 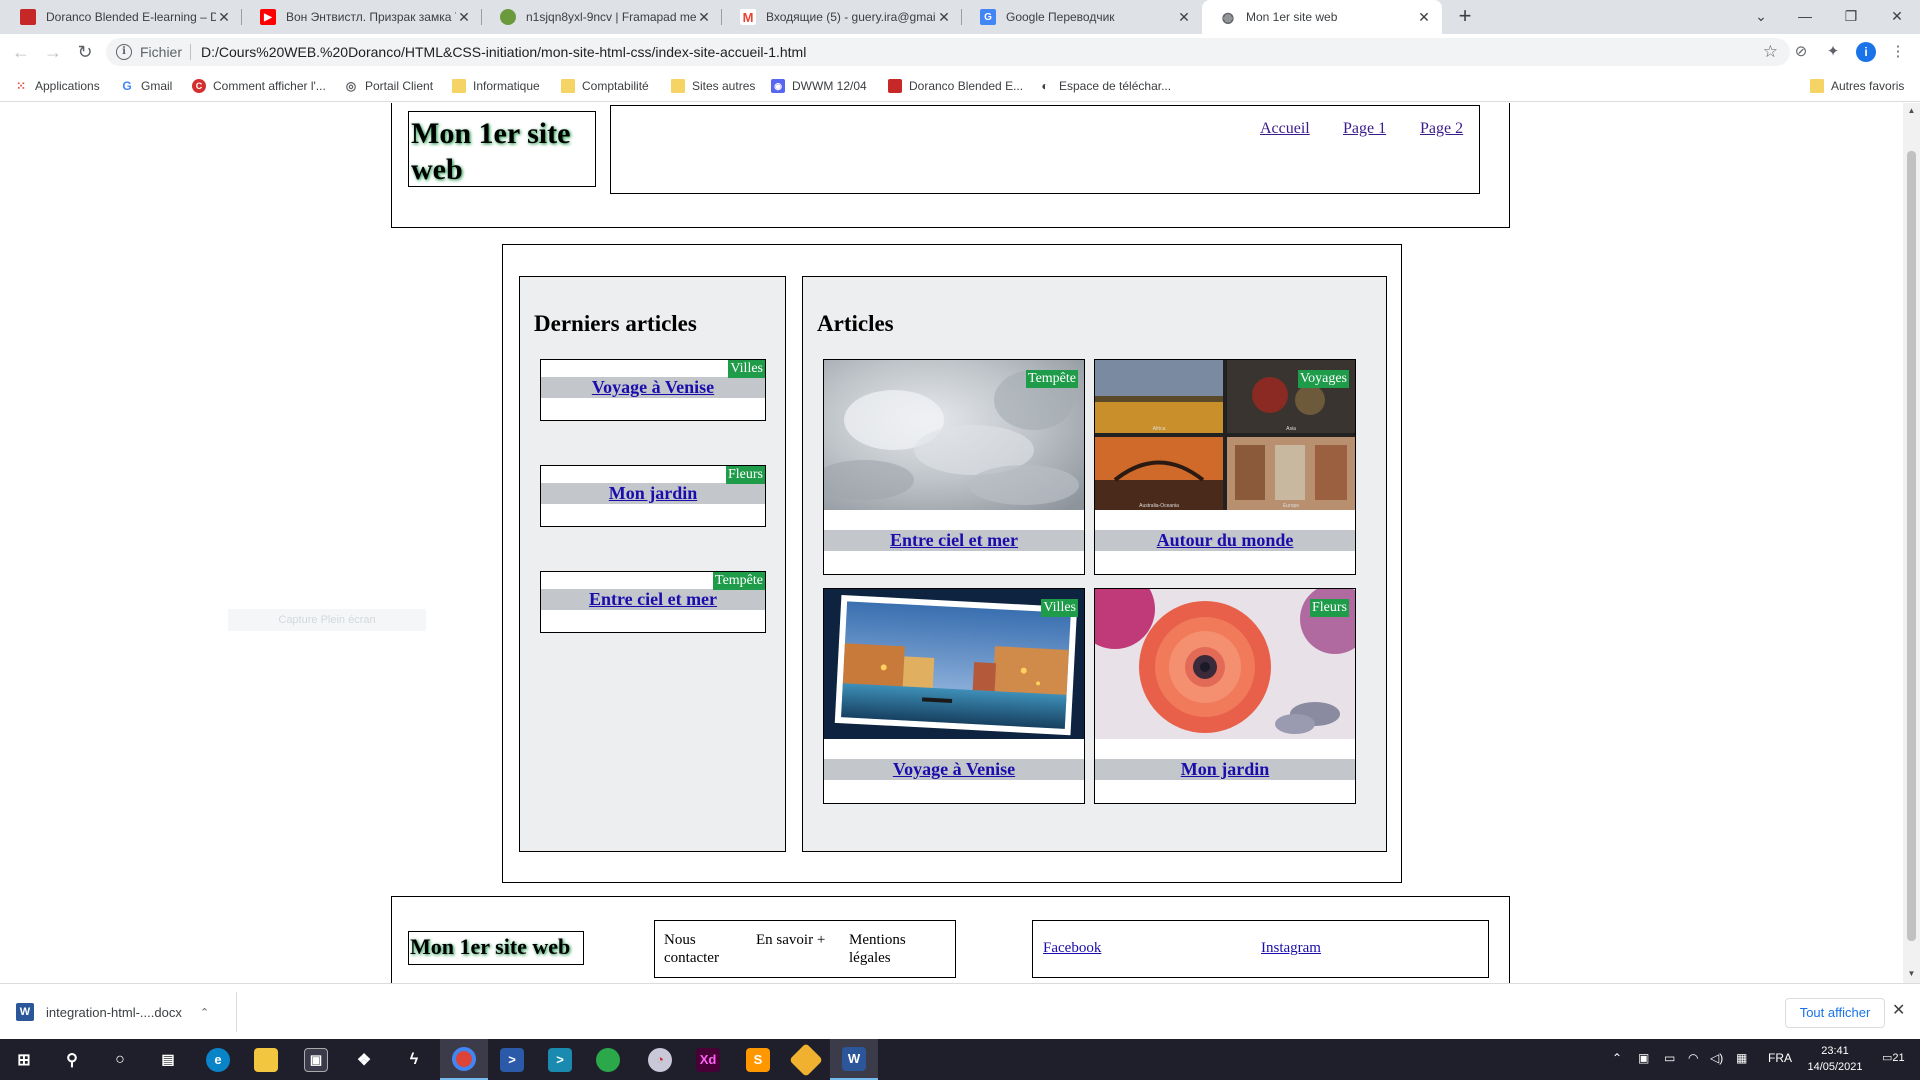 I want to click on article-card: Voyage à Venise Villes, so click(x=954, y=696).